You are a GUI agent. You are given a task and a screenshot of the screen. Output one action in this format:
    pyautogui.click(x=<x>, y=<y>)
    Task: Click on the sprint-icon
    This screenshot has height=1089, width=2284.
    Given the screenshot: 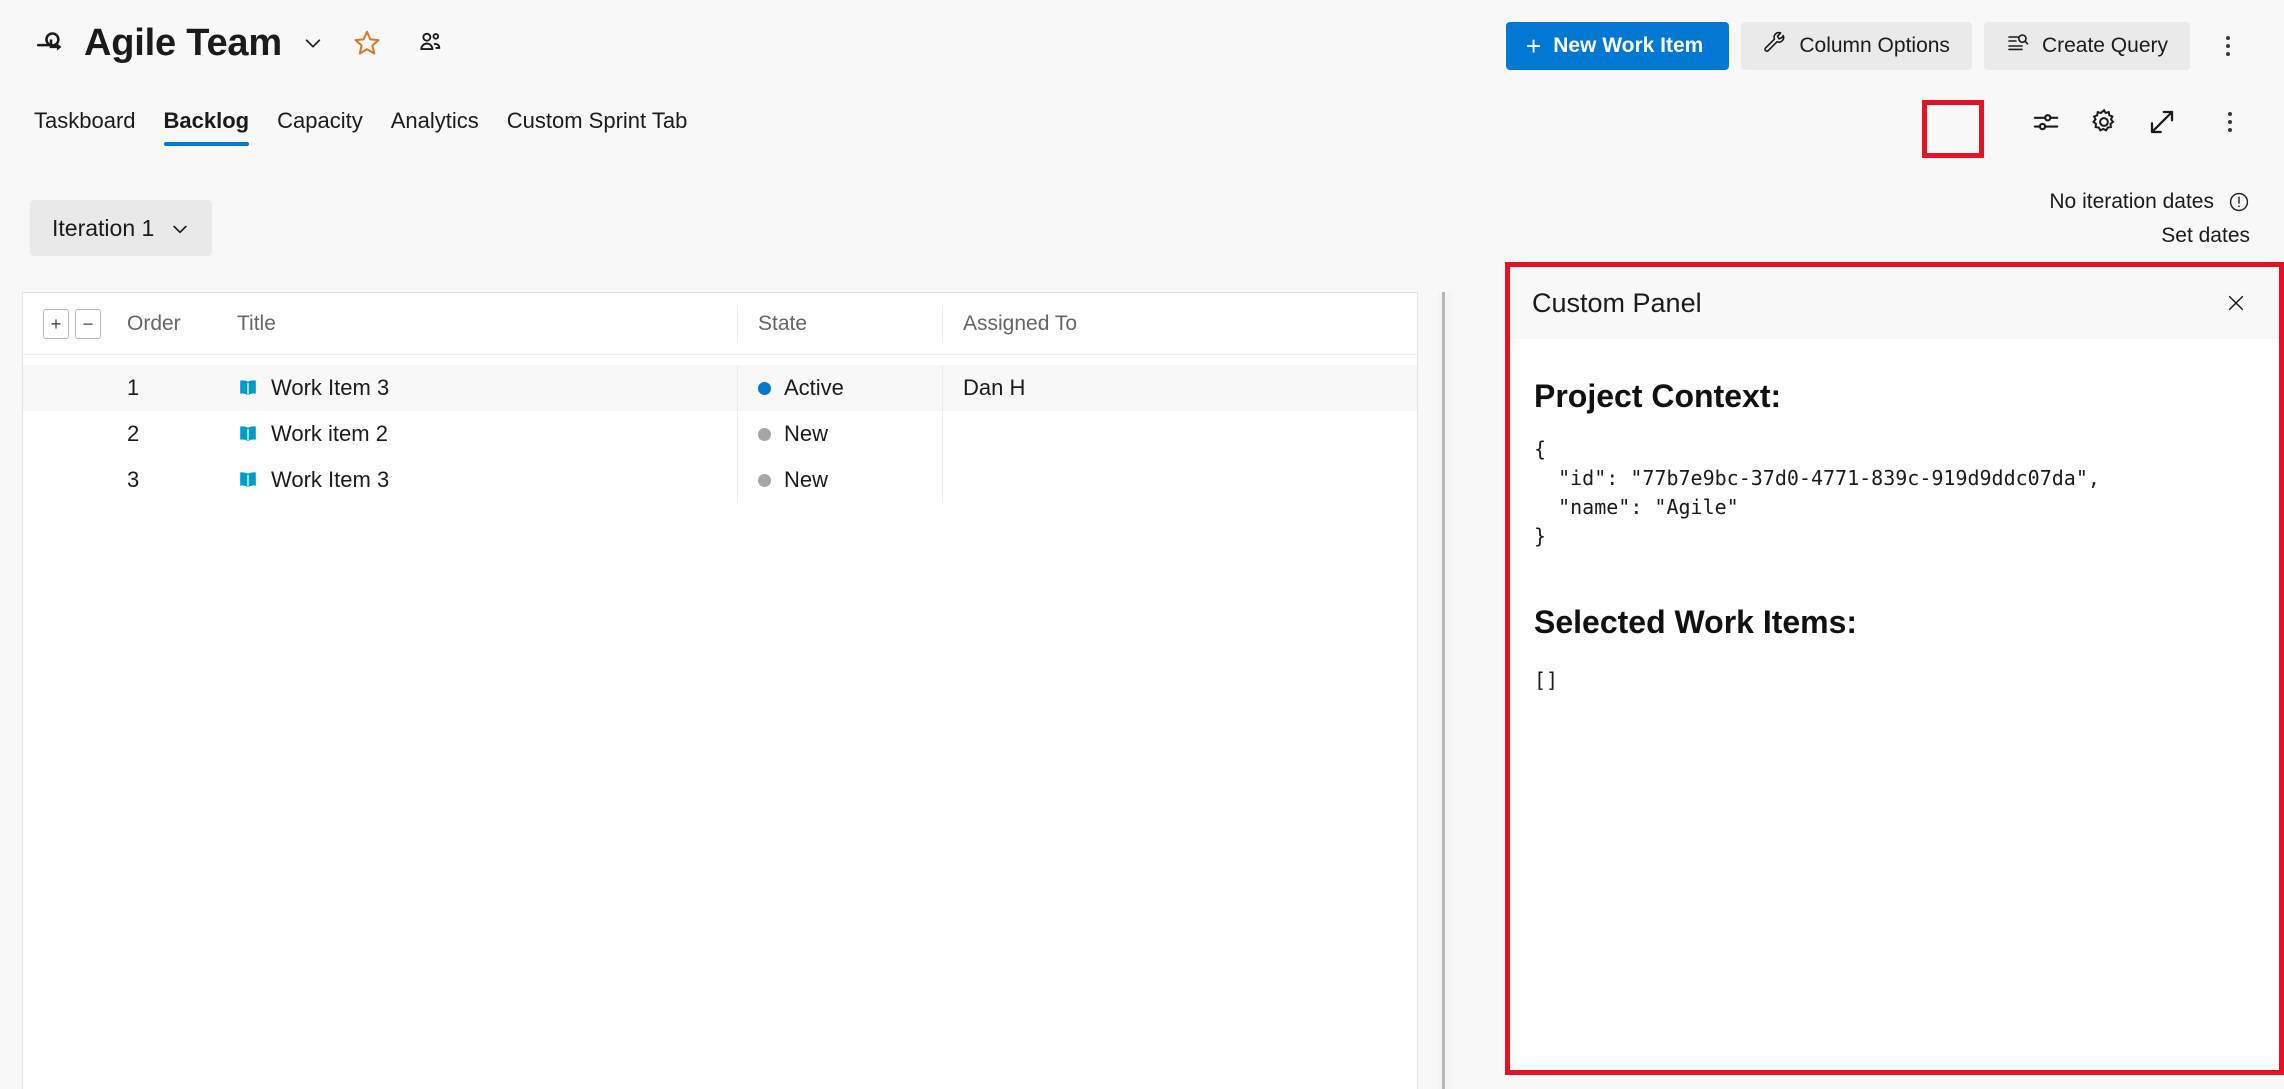 What is the action you would take?
    pyautogui.click(x=51, y=43)
    